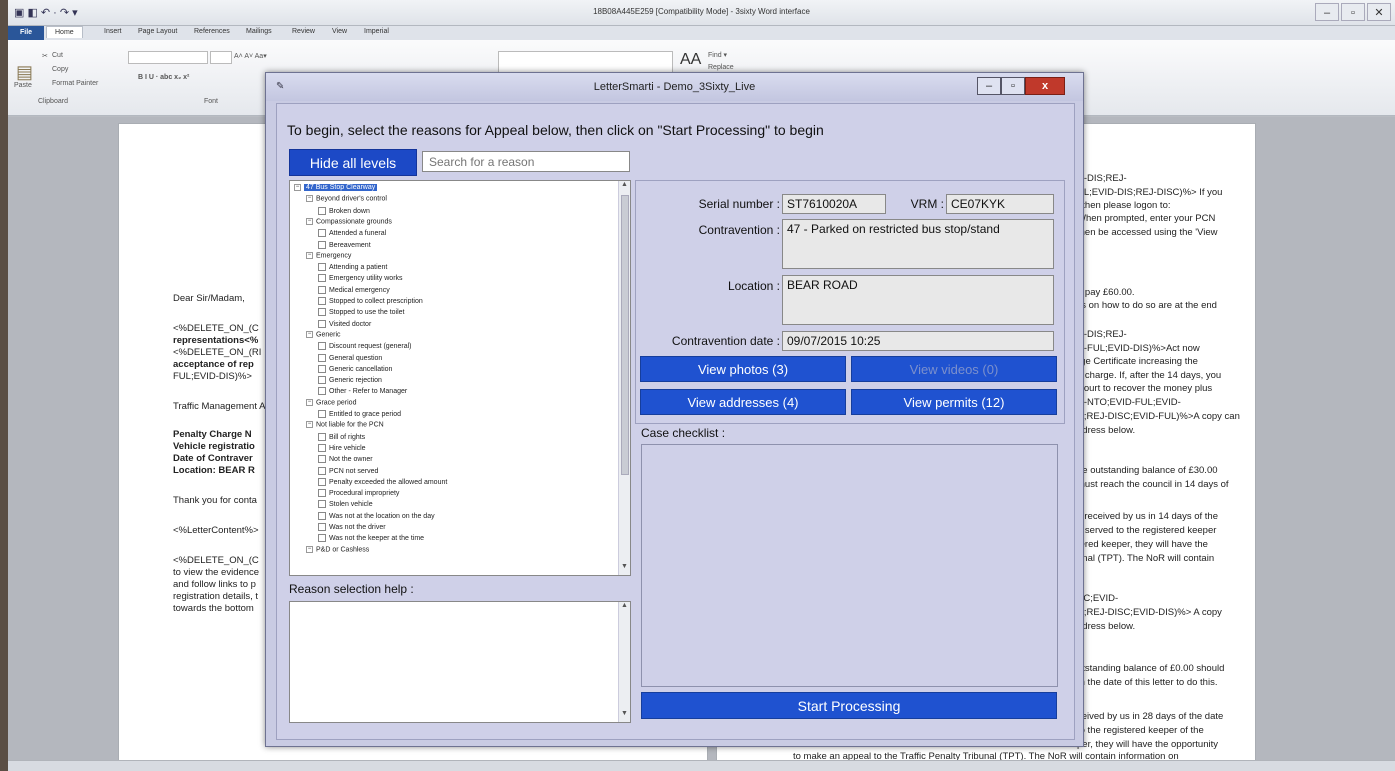 The height and width of the screenshot is (771, 1395). I want to click on scroll-thumb, so click(625, 335).